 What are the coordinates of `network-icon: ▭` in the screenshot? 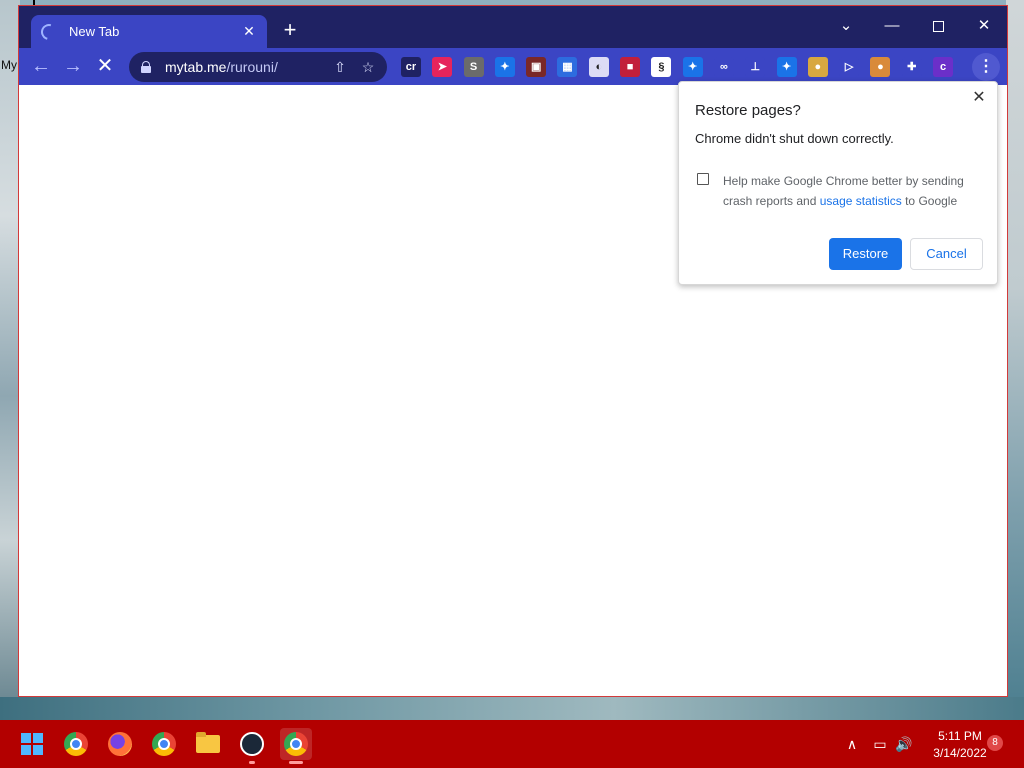 It's located at (880, 744).